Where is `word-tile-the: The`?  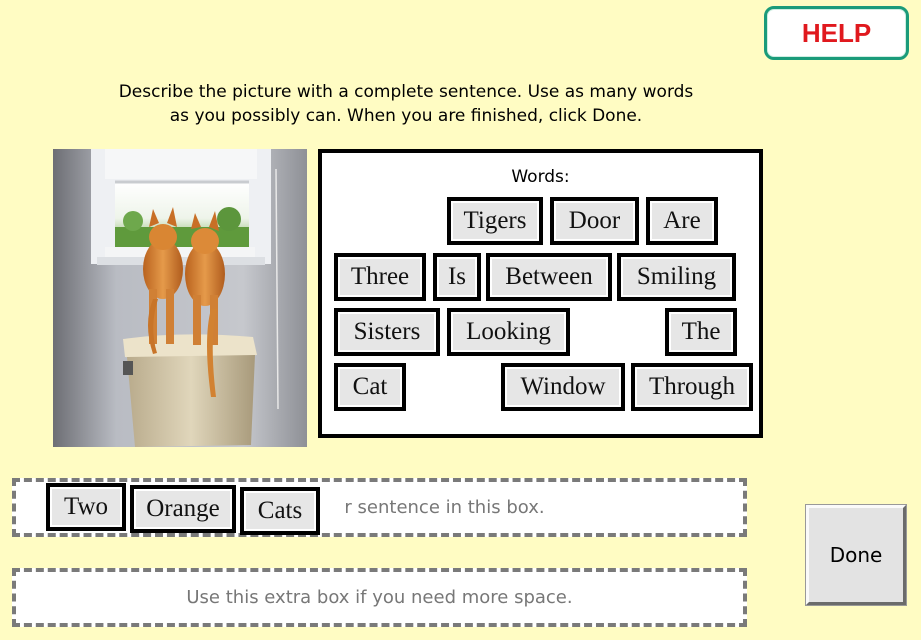
word-tile-the: The is located at coordinates (701, 332).